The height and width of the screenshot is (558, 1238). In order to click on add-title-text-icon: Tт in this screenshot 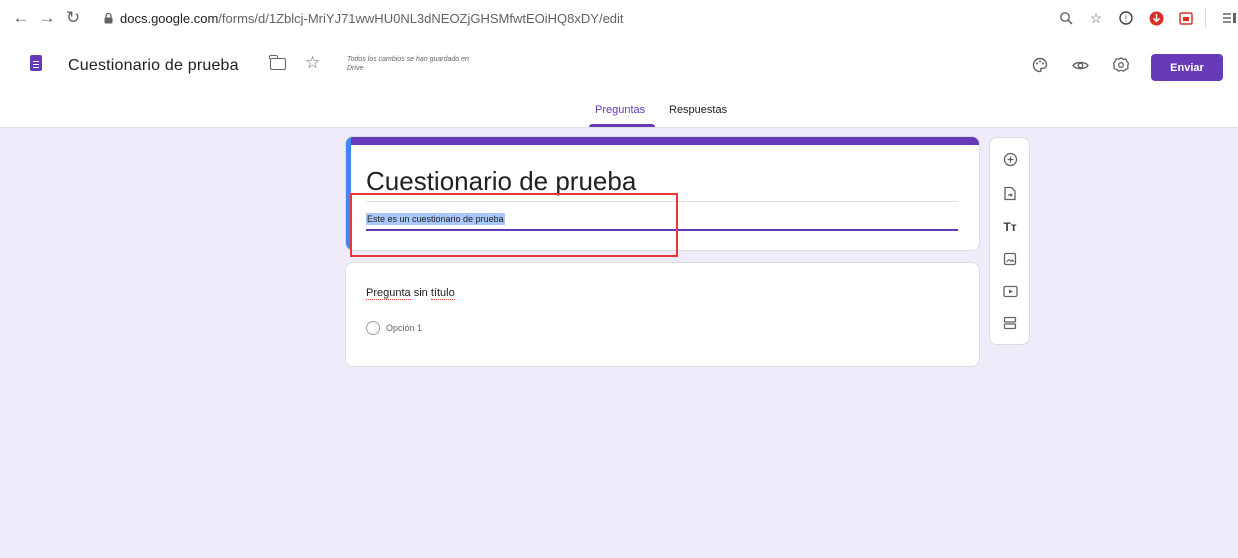, I will do `click(1010, 227)`.